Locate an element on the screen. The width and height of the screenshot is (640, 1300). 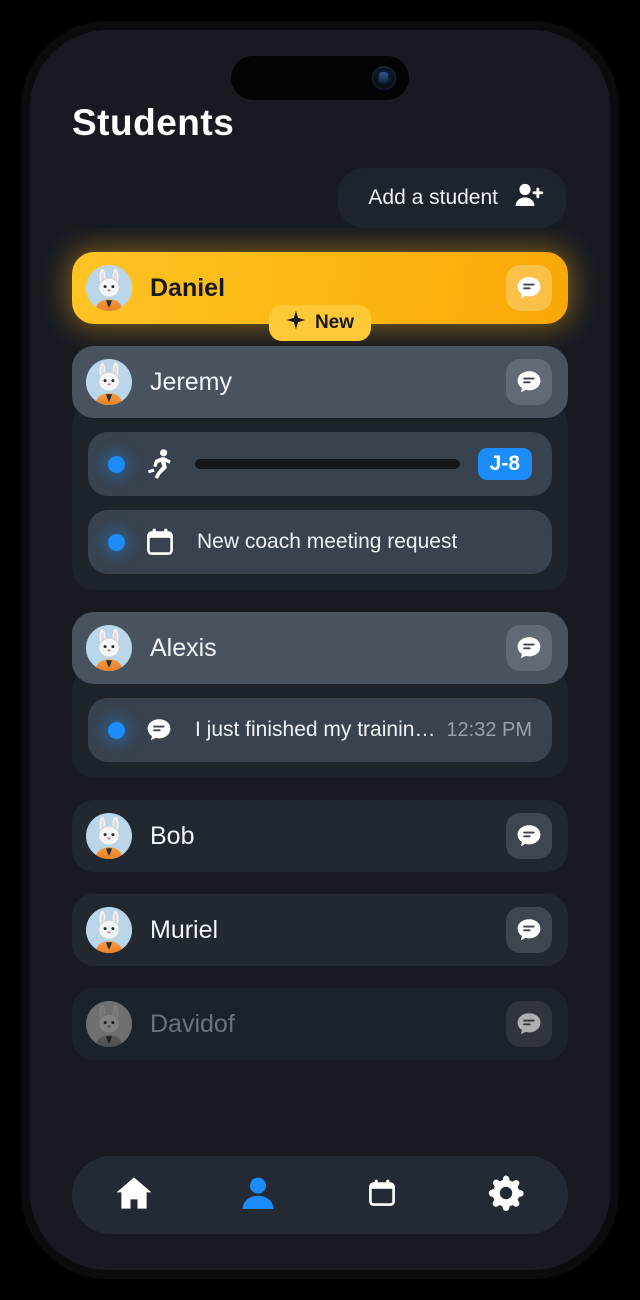
student-card: Daniel New is located at coordinates (320, 296).